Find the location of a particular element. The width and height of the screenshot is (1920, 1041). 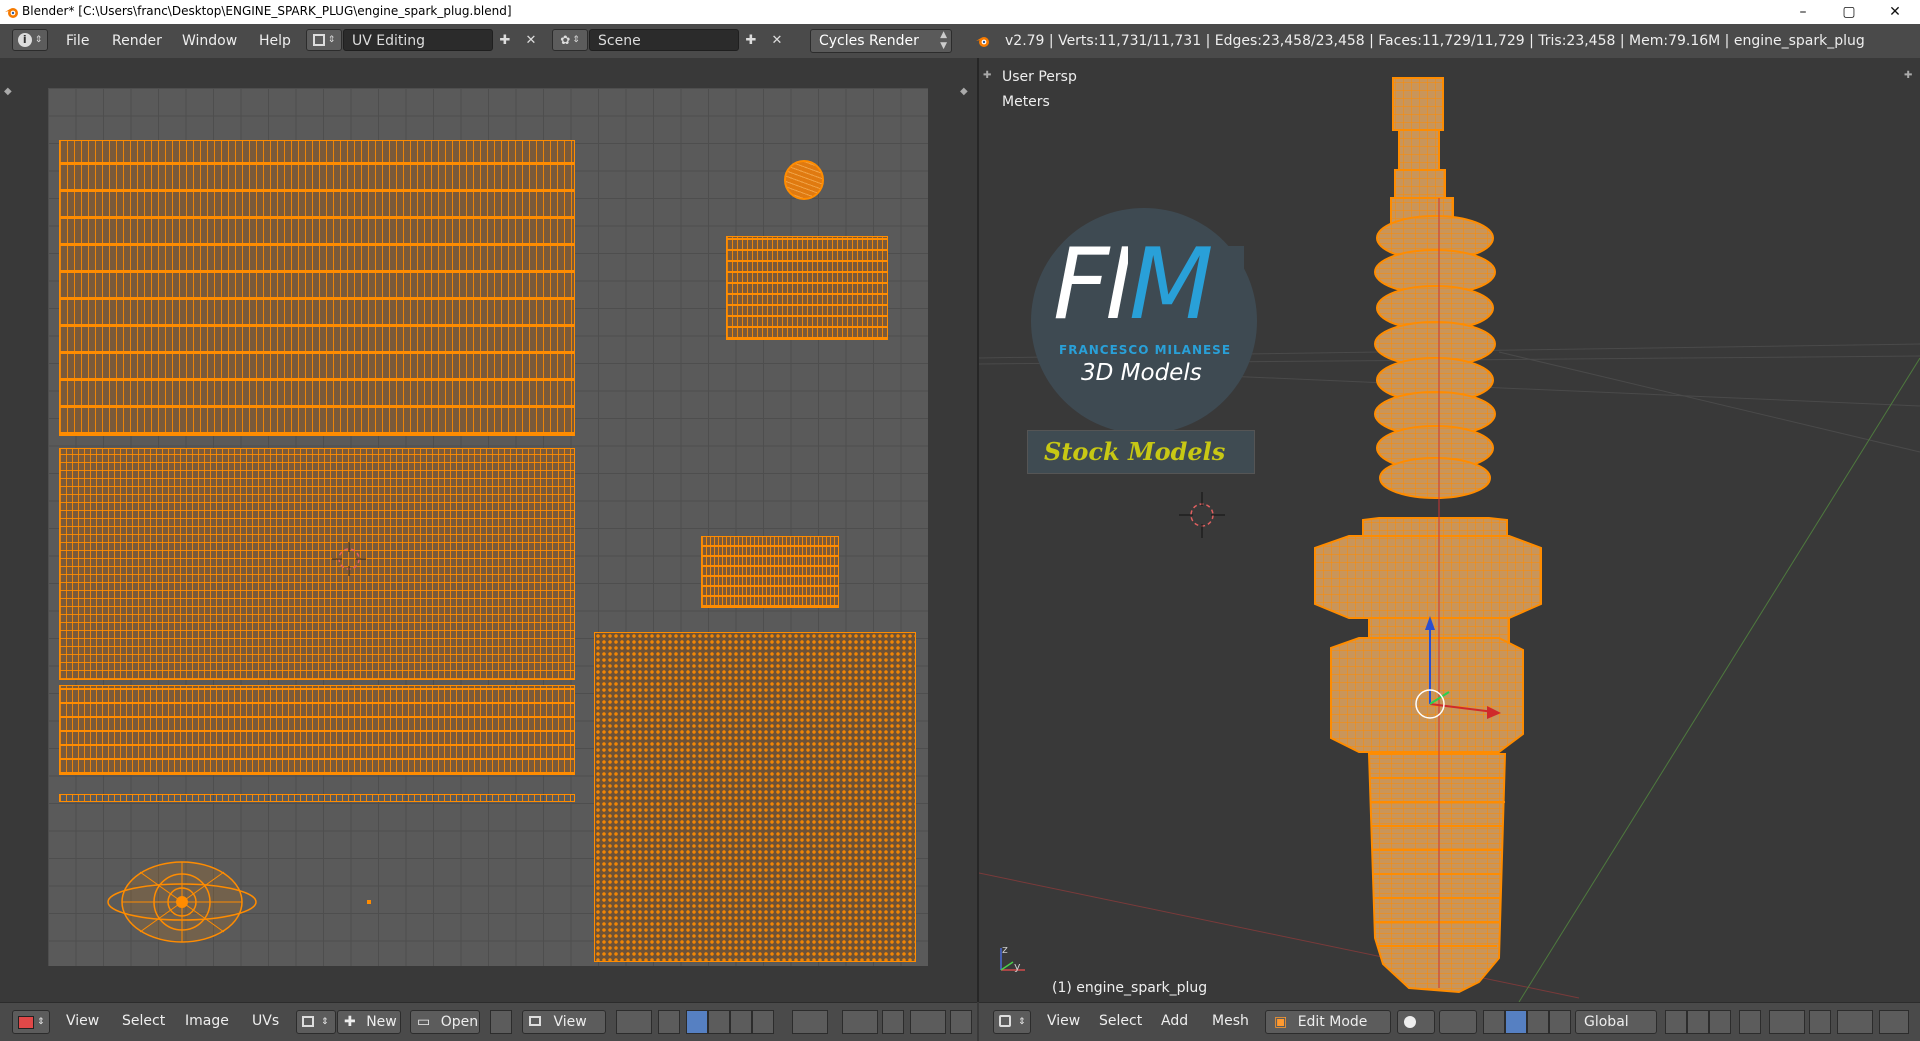

watermark-stock-box: Stock Models is located at coordinates (1141, 452).